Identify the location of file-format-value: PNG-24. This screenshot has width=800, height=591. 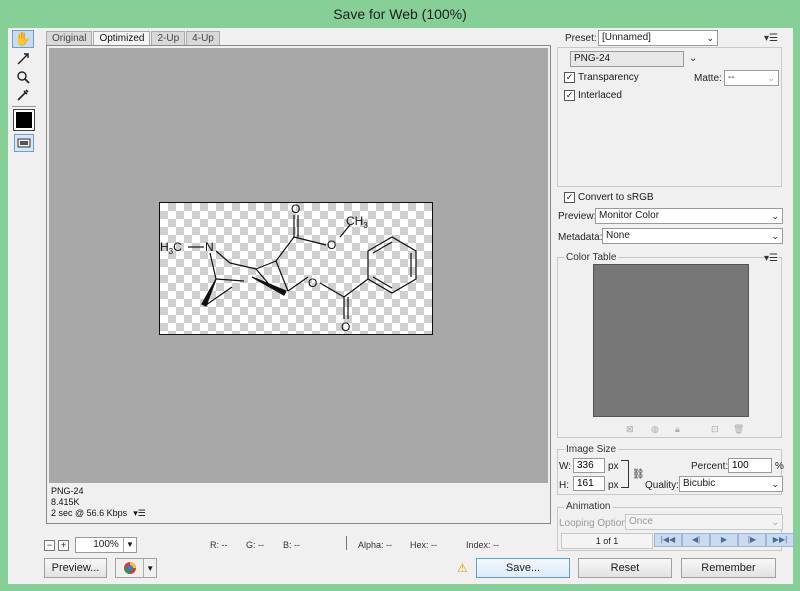
(592, 58).